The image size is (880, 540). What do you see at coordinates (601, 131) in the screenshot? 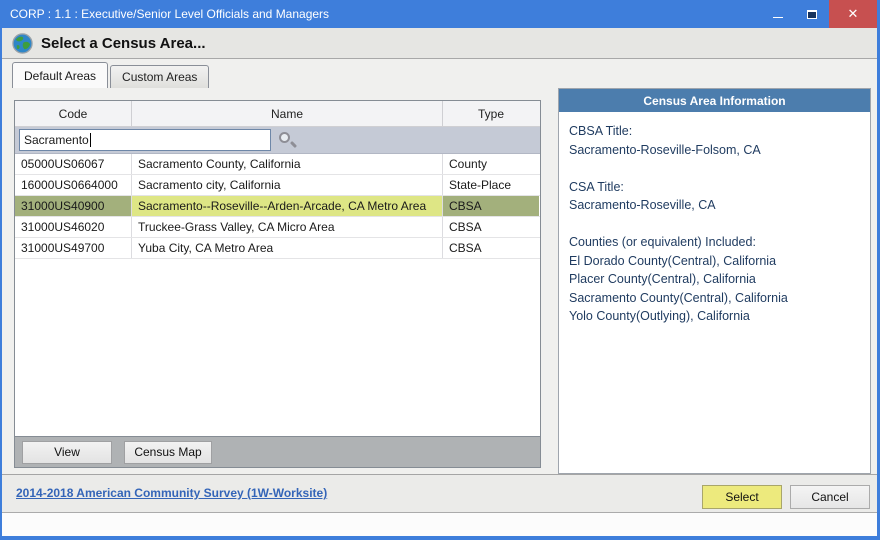
I see `info-line: CBSA Title:` at bounding box center [601, 131].